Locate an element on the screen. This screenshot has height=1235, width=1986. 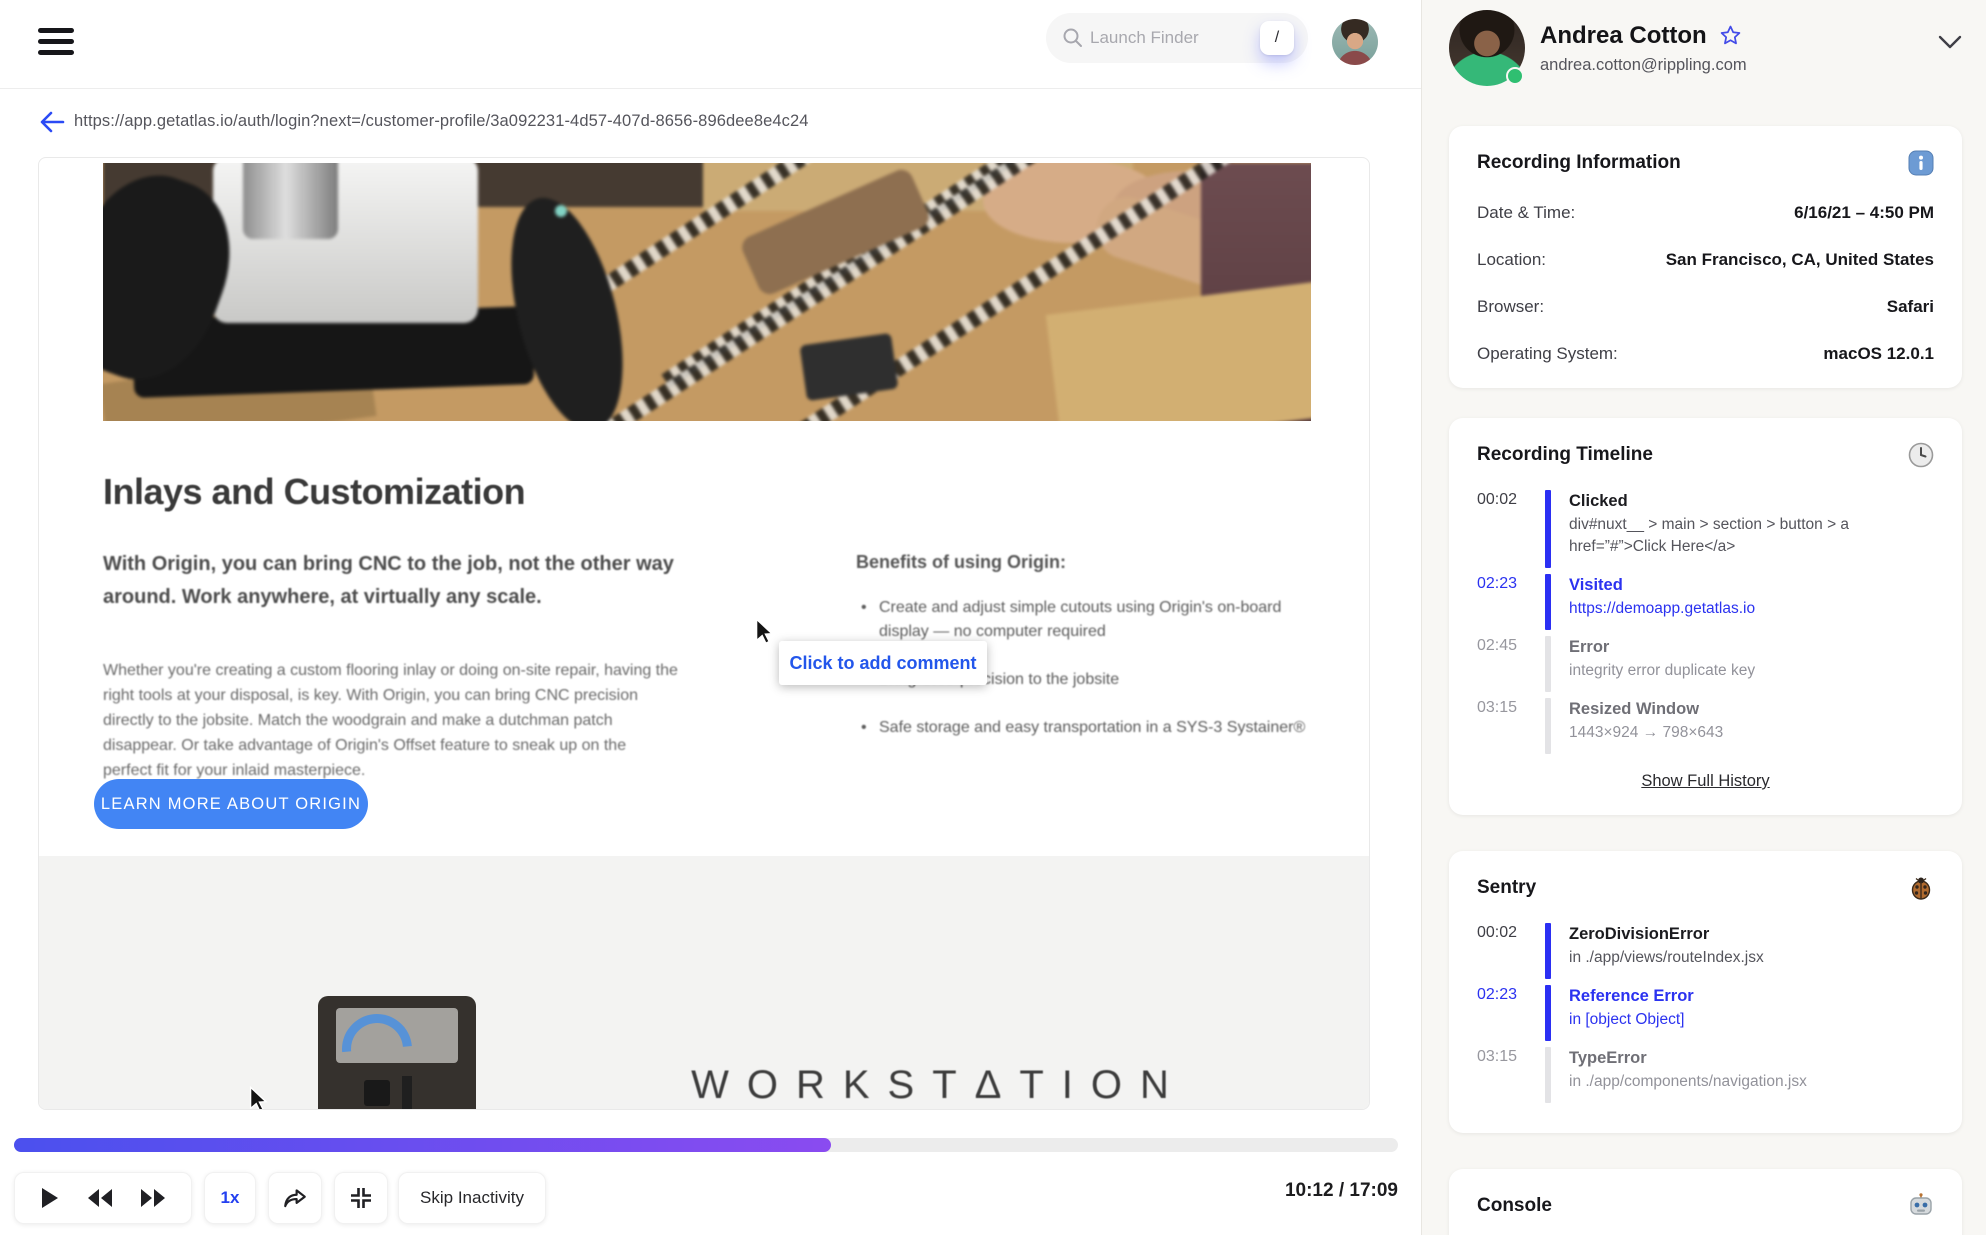
launch-finder-search: / is located at coordinates (1177, 38).